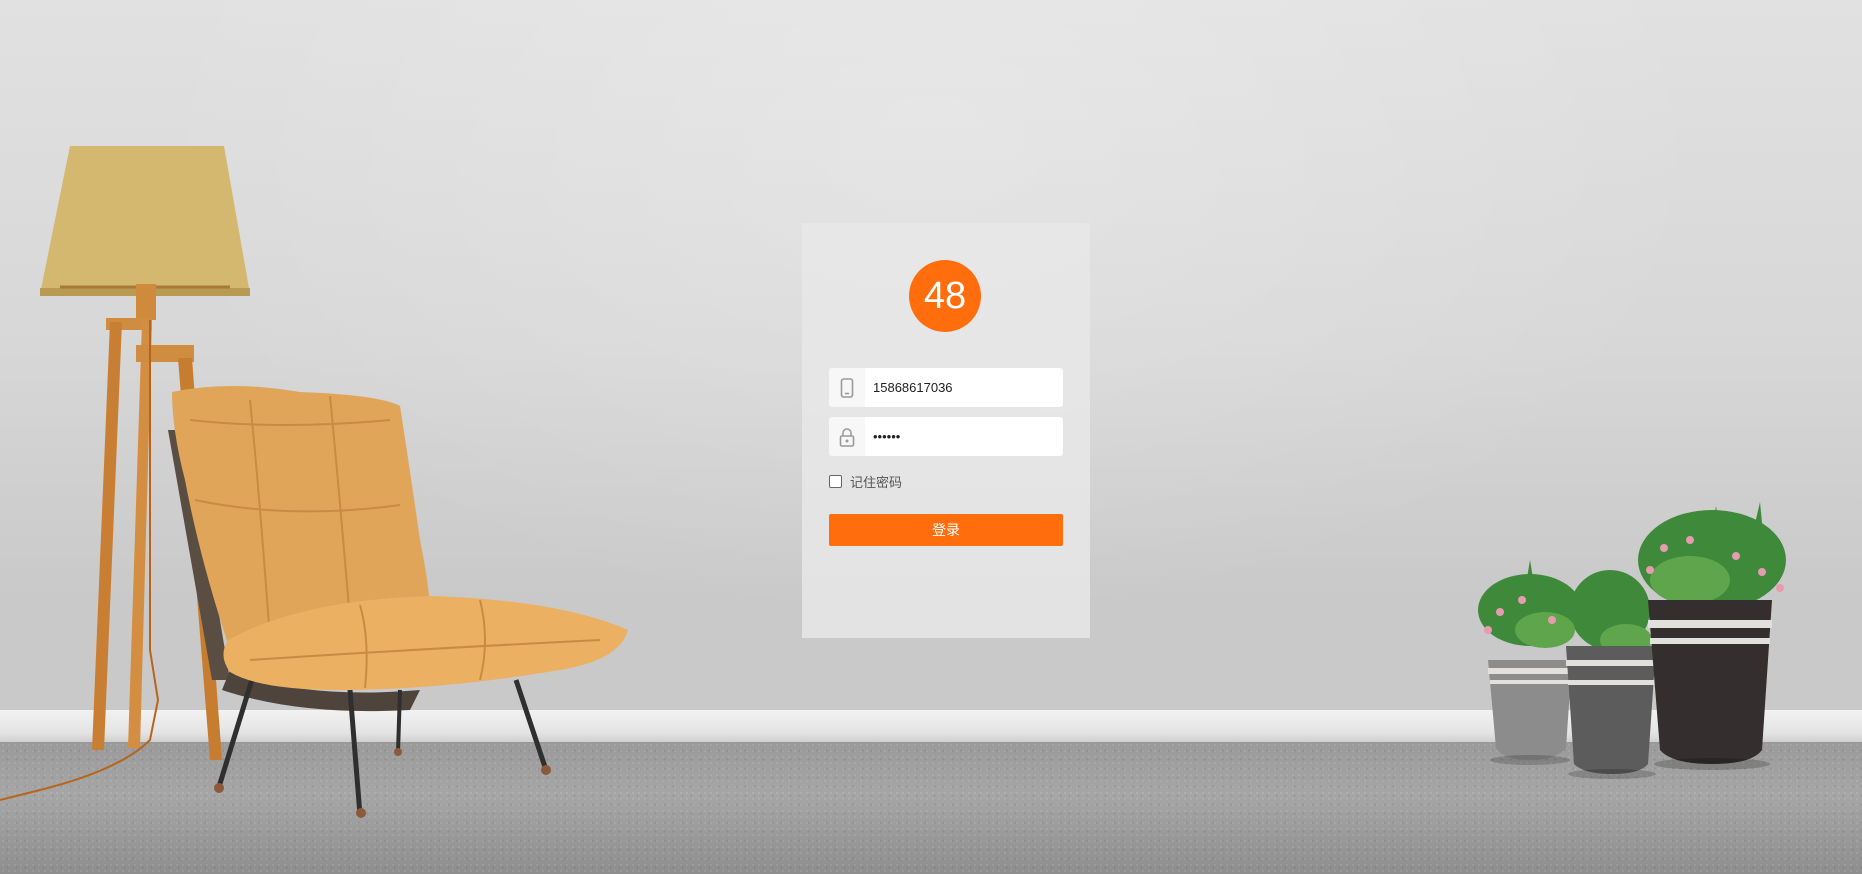 The image size is (1862, 874). Describe the element at coordinates (847, 387) in the screenshot. I see `phone-icon` at that location.